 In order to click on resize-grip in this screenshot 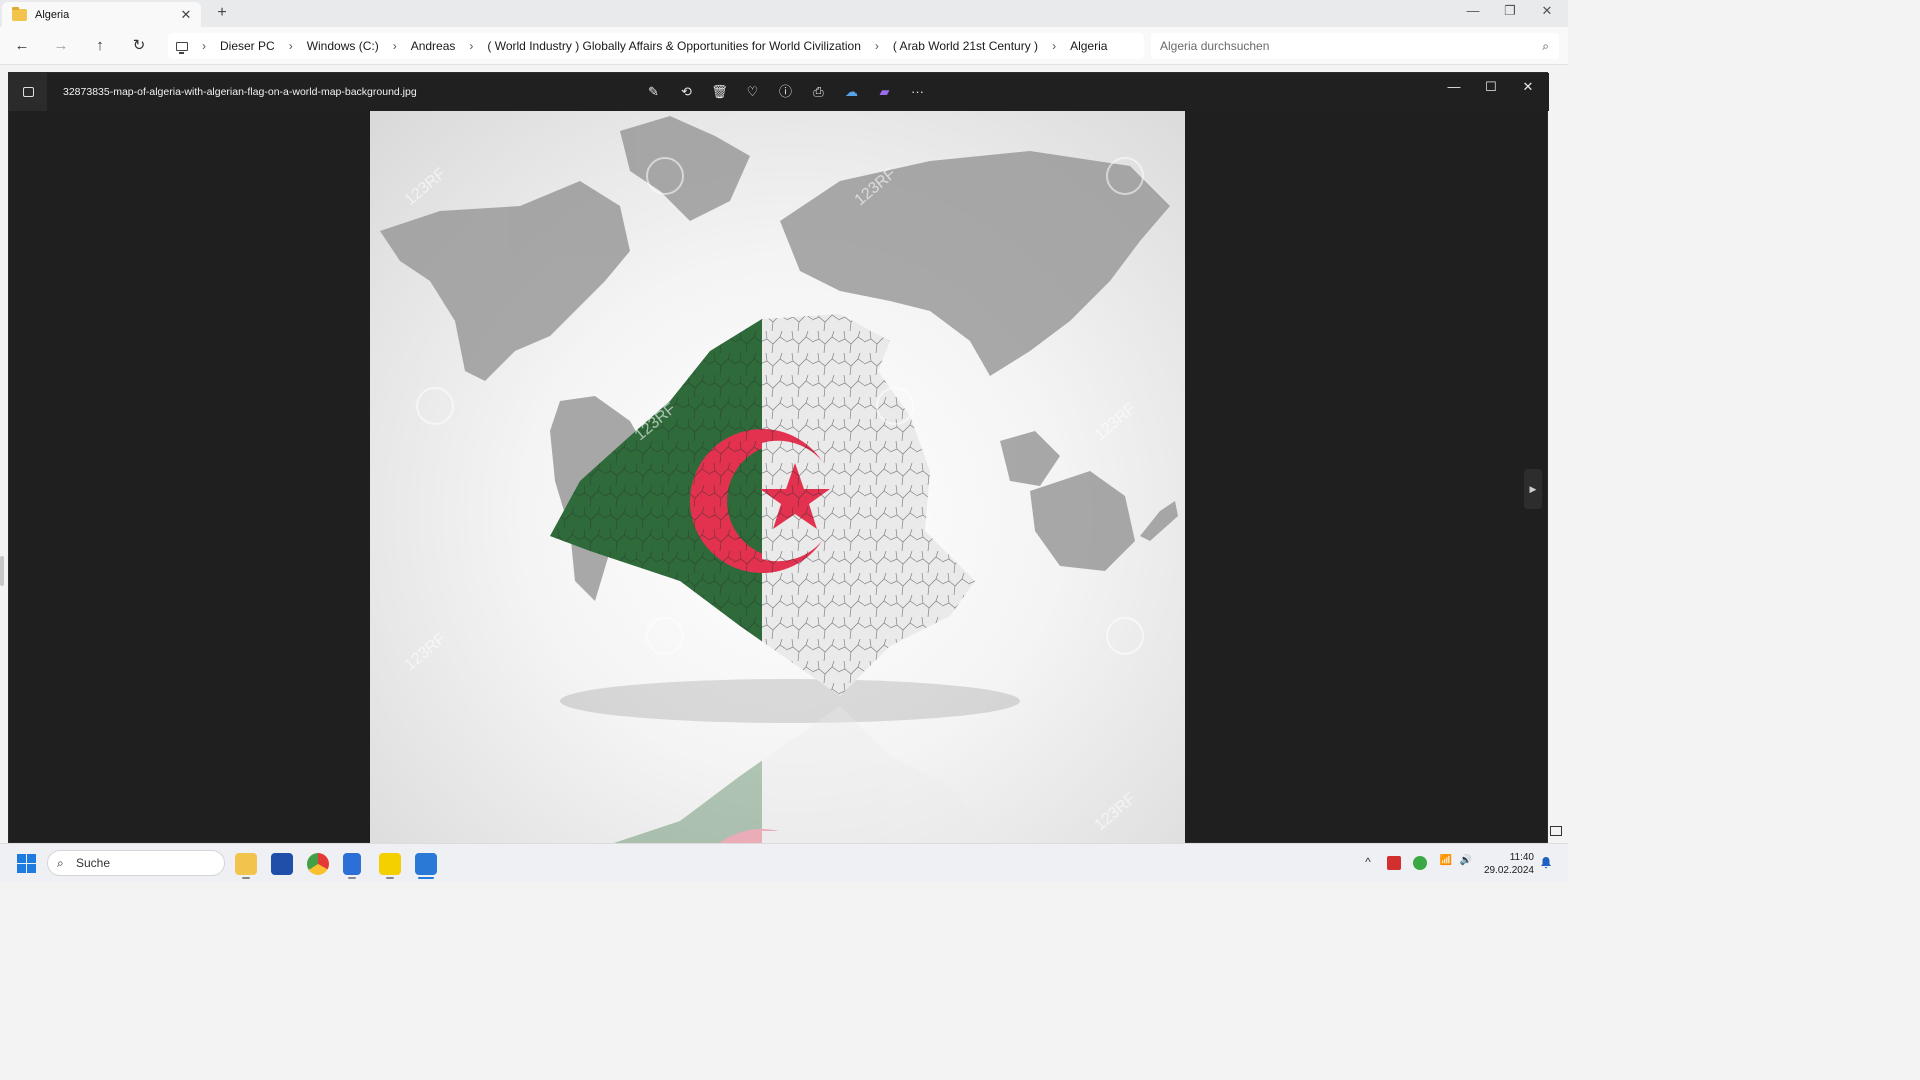, I will do `click(2, 571)`.